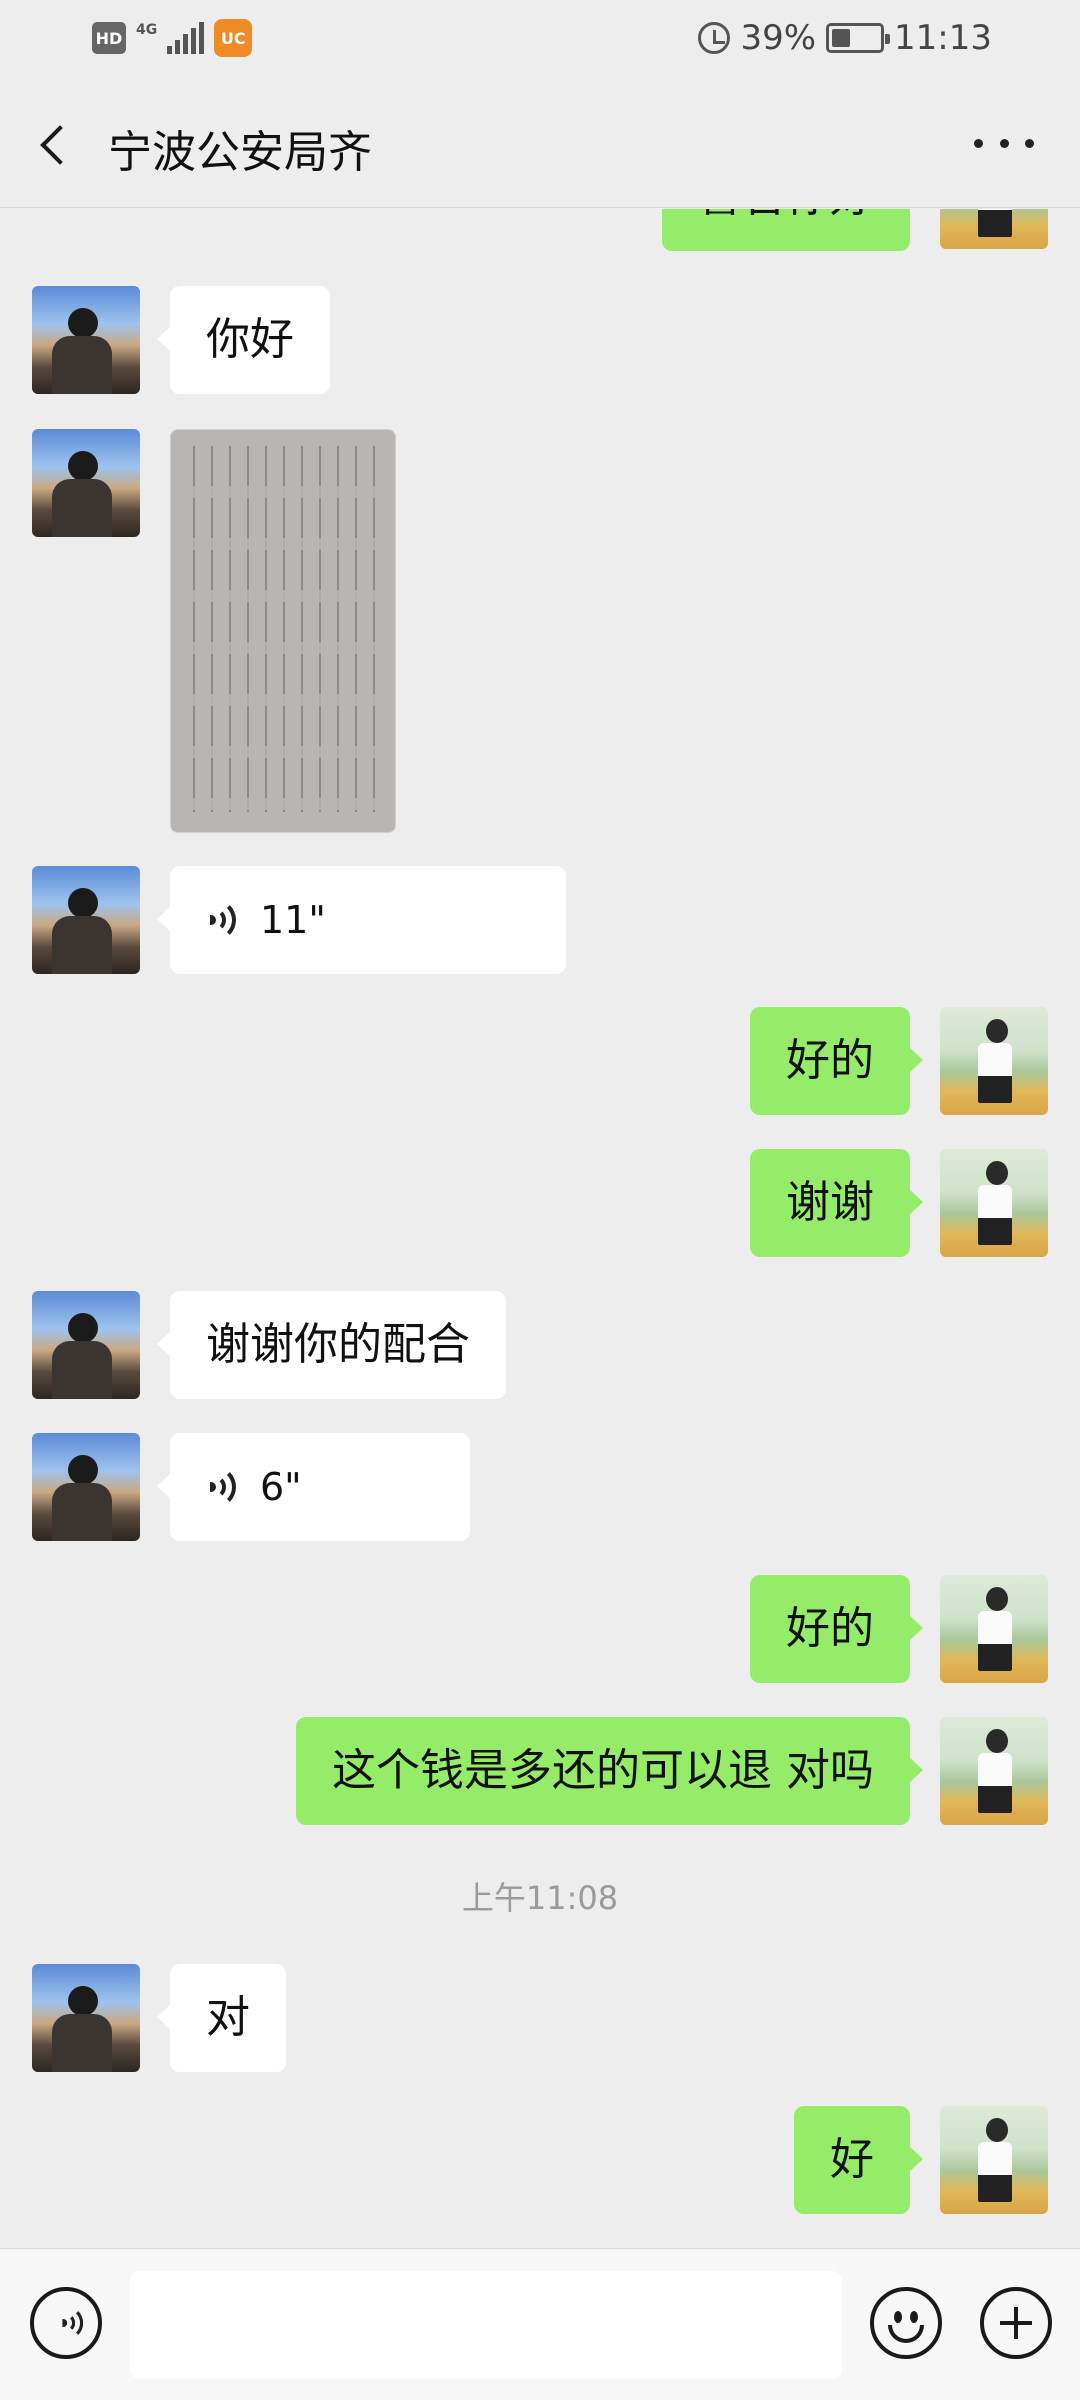  Describe the element at coordinates (331, 1345) in the screenshot. I see `contact-message-bubble: 谢谢你的配合` at that location.